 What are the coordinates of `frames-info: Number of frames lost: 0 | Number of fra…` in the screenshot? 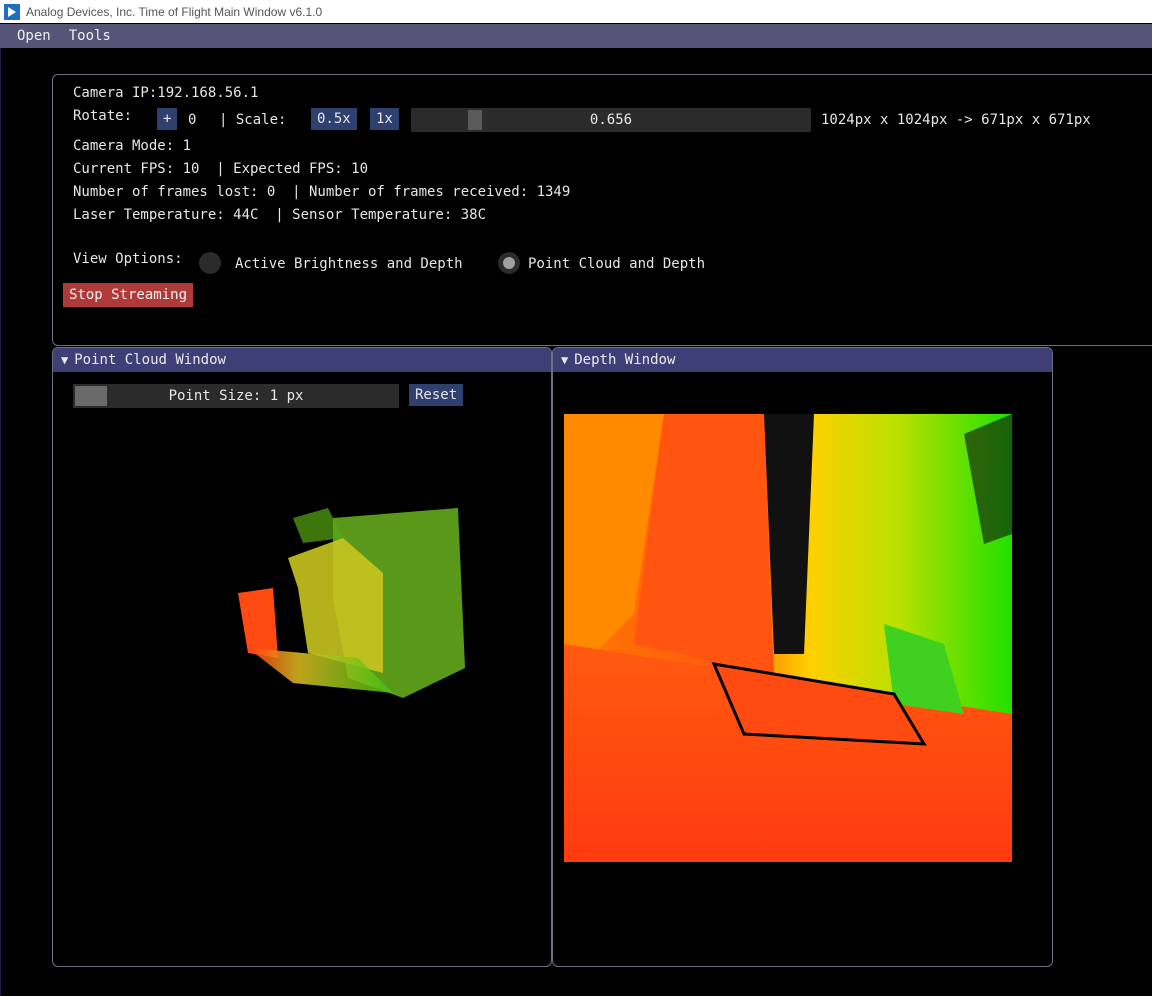 It's located at (322, 192).